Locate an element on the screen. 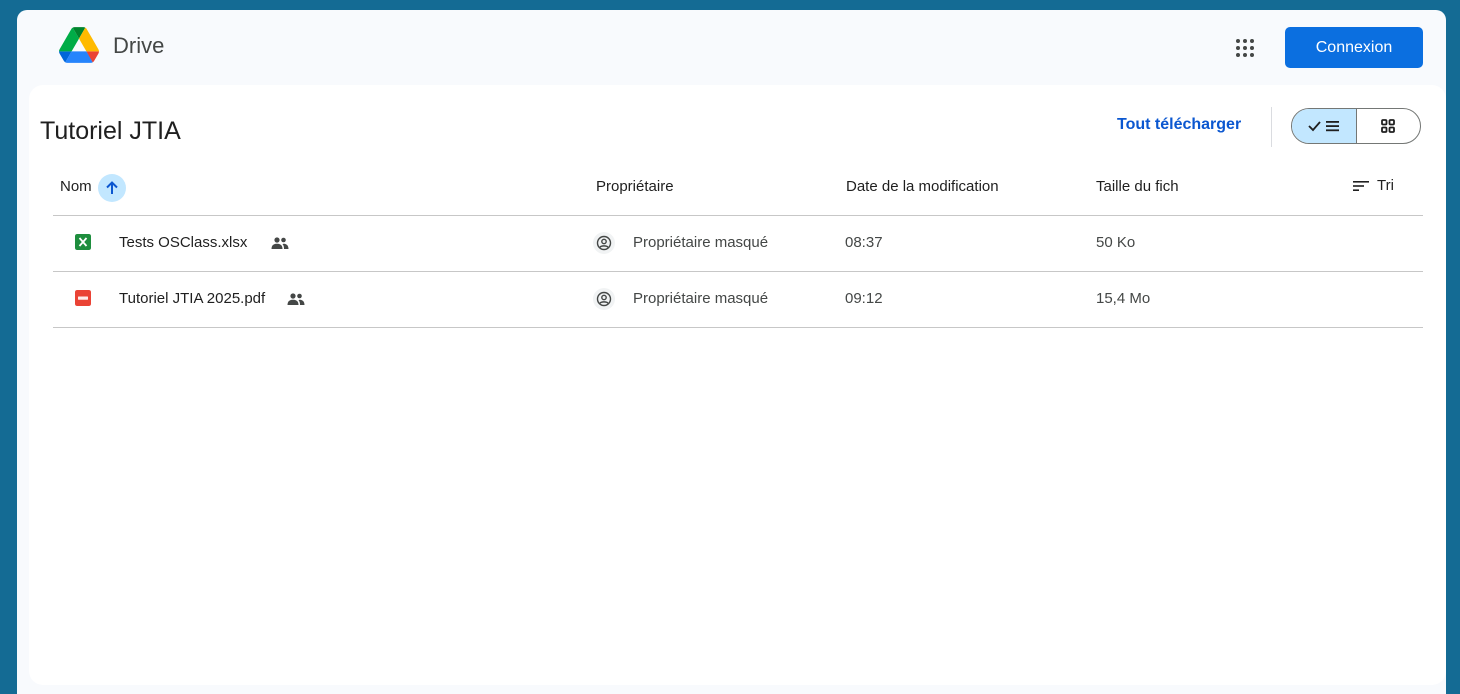  check-list-icon is located at coordinates (1323, 126).